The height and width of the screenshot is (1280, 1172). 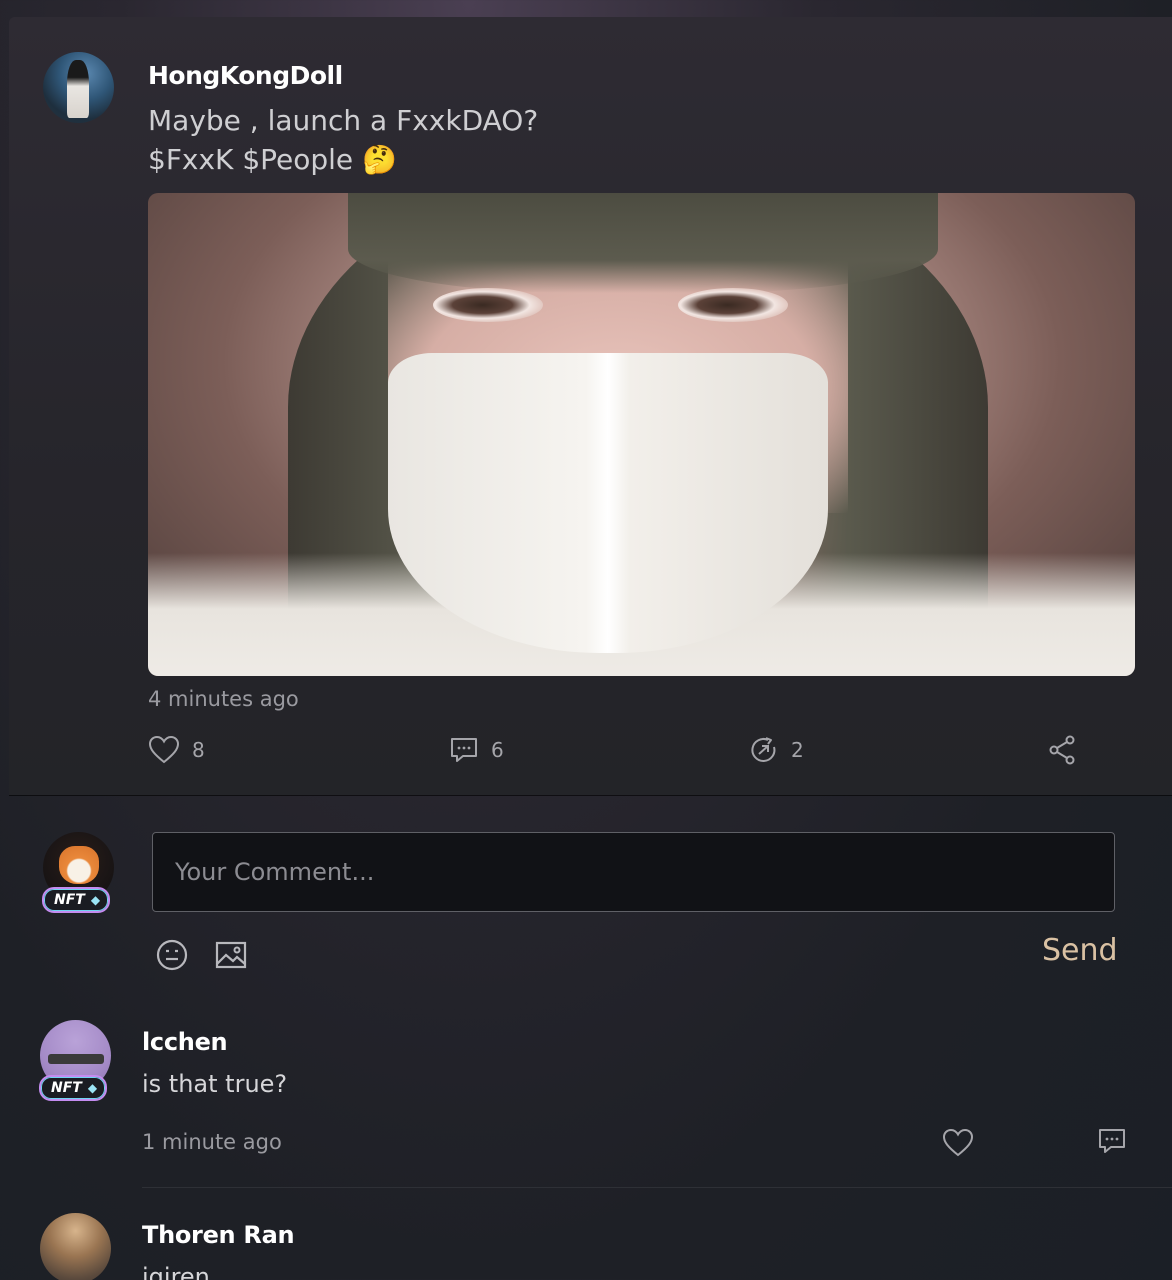 I want to click on comment-text: is that true?, so click(x=215, y=1084).